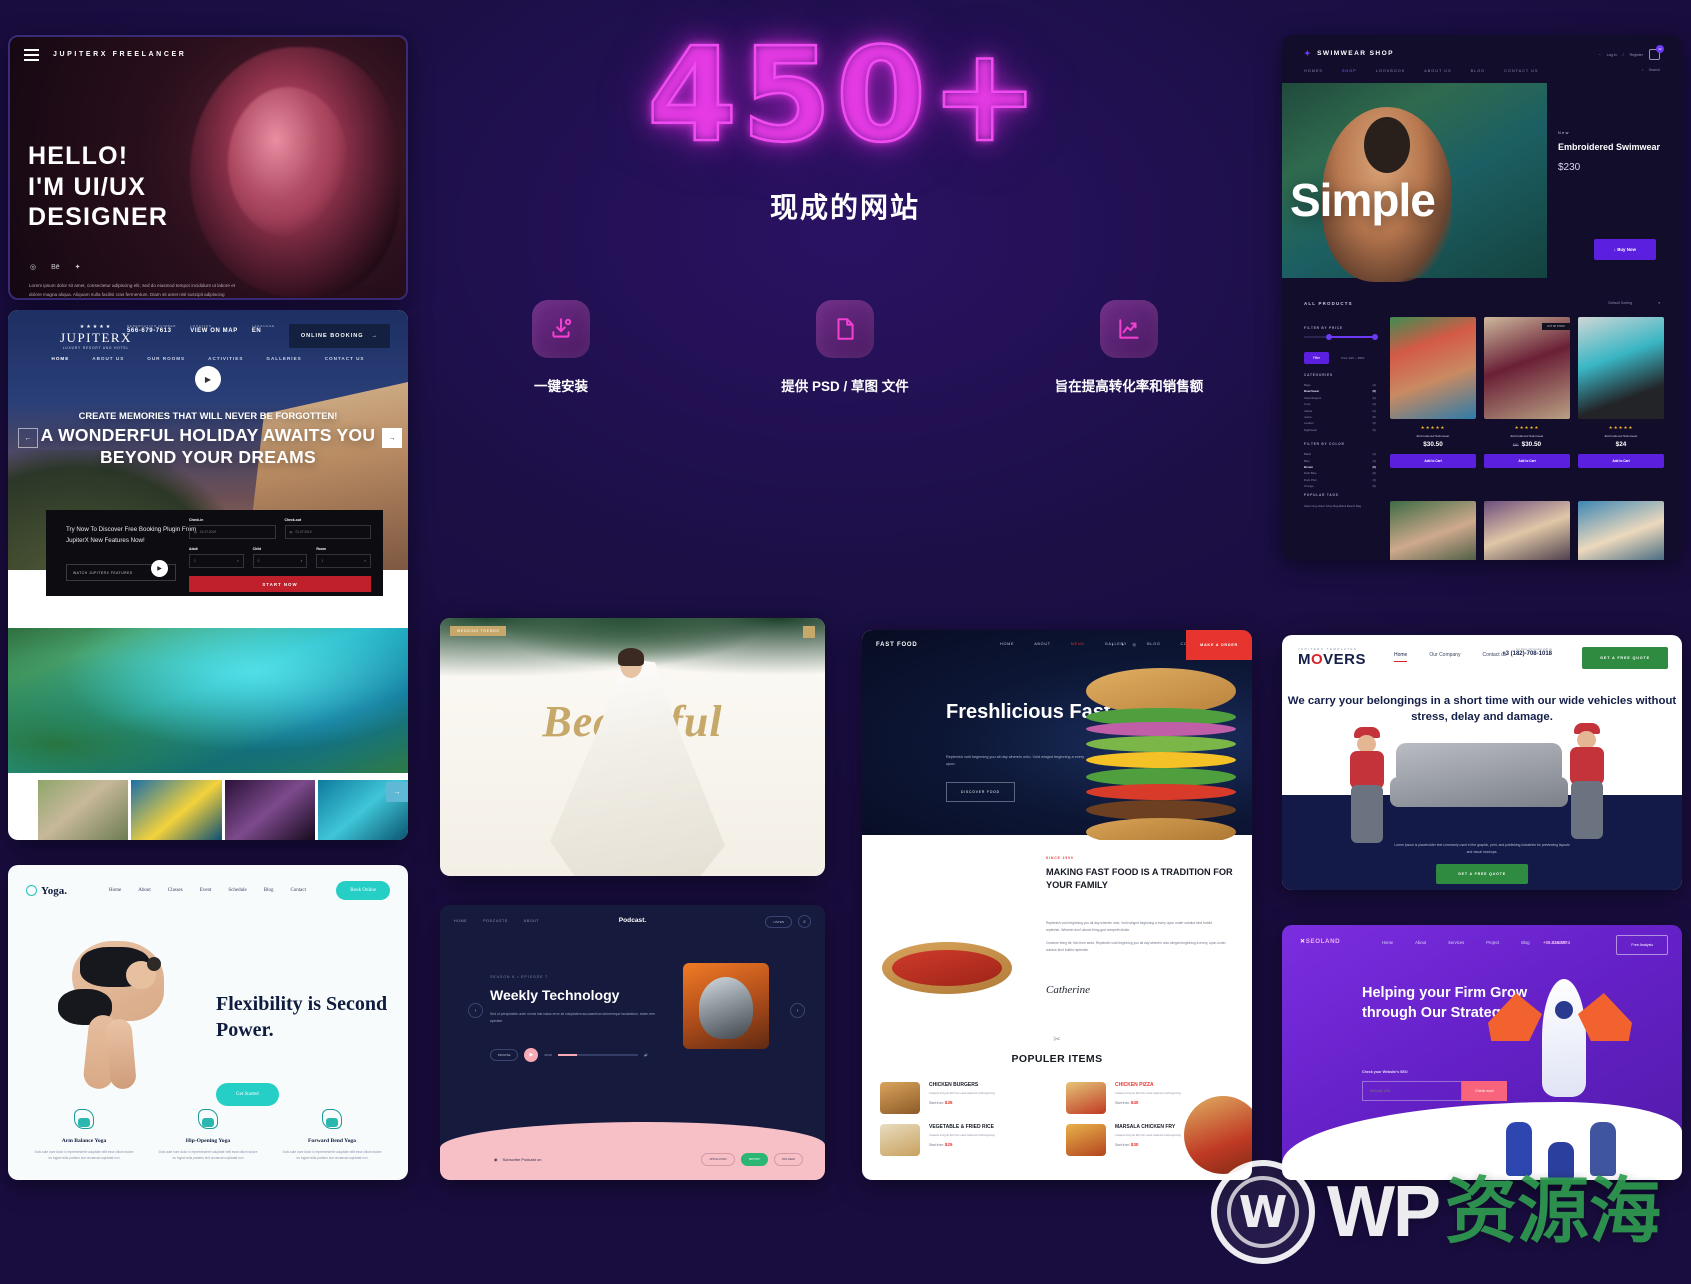 The height and width of the screenshot is (1284, 1691). What do you see at coordinates (1340, 486) in the screenshot?
I see `color-item: Orange (5)` at bounding box center [1340, 486].